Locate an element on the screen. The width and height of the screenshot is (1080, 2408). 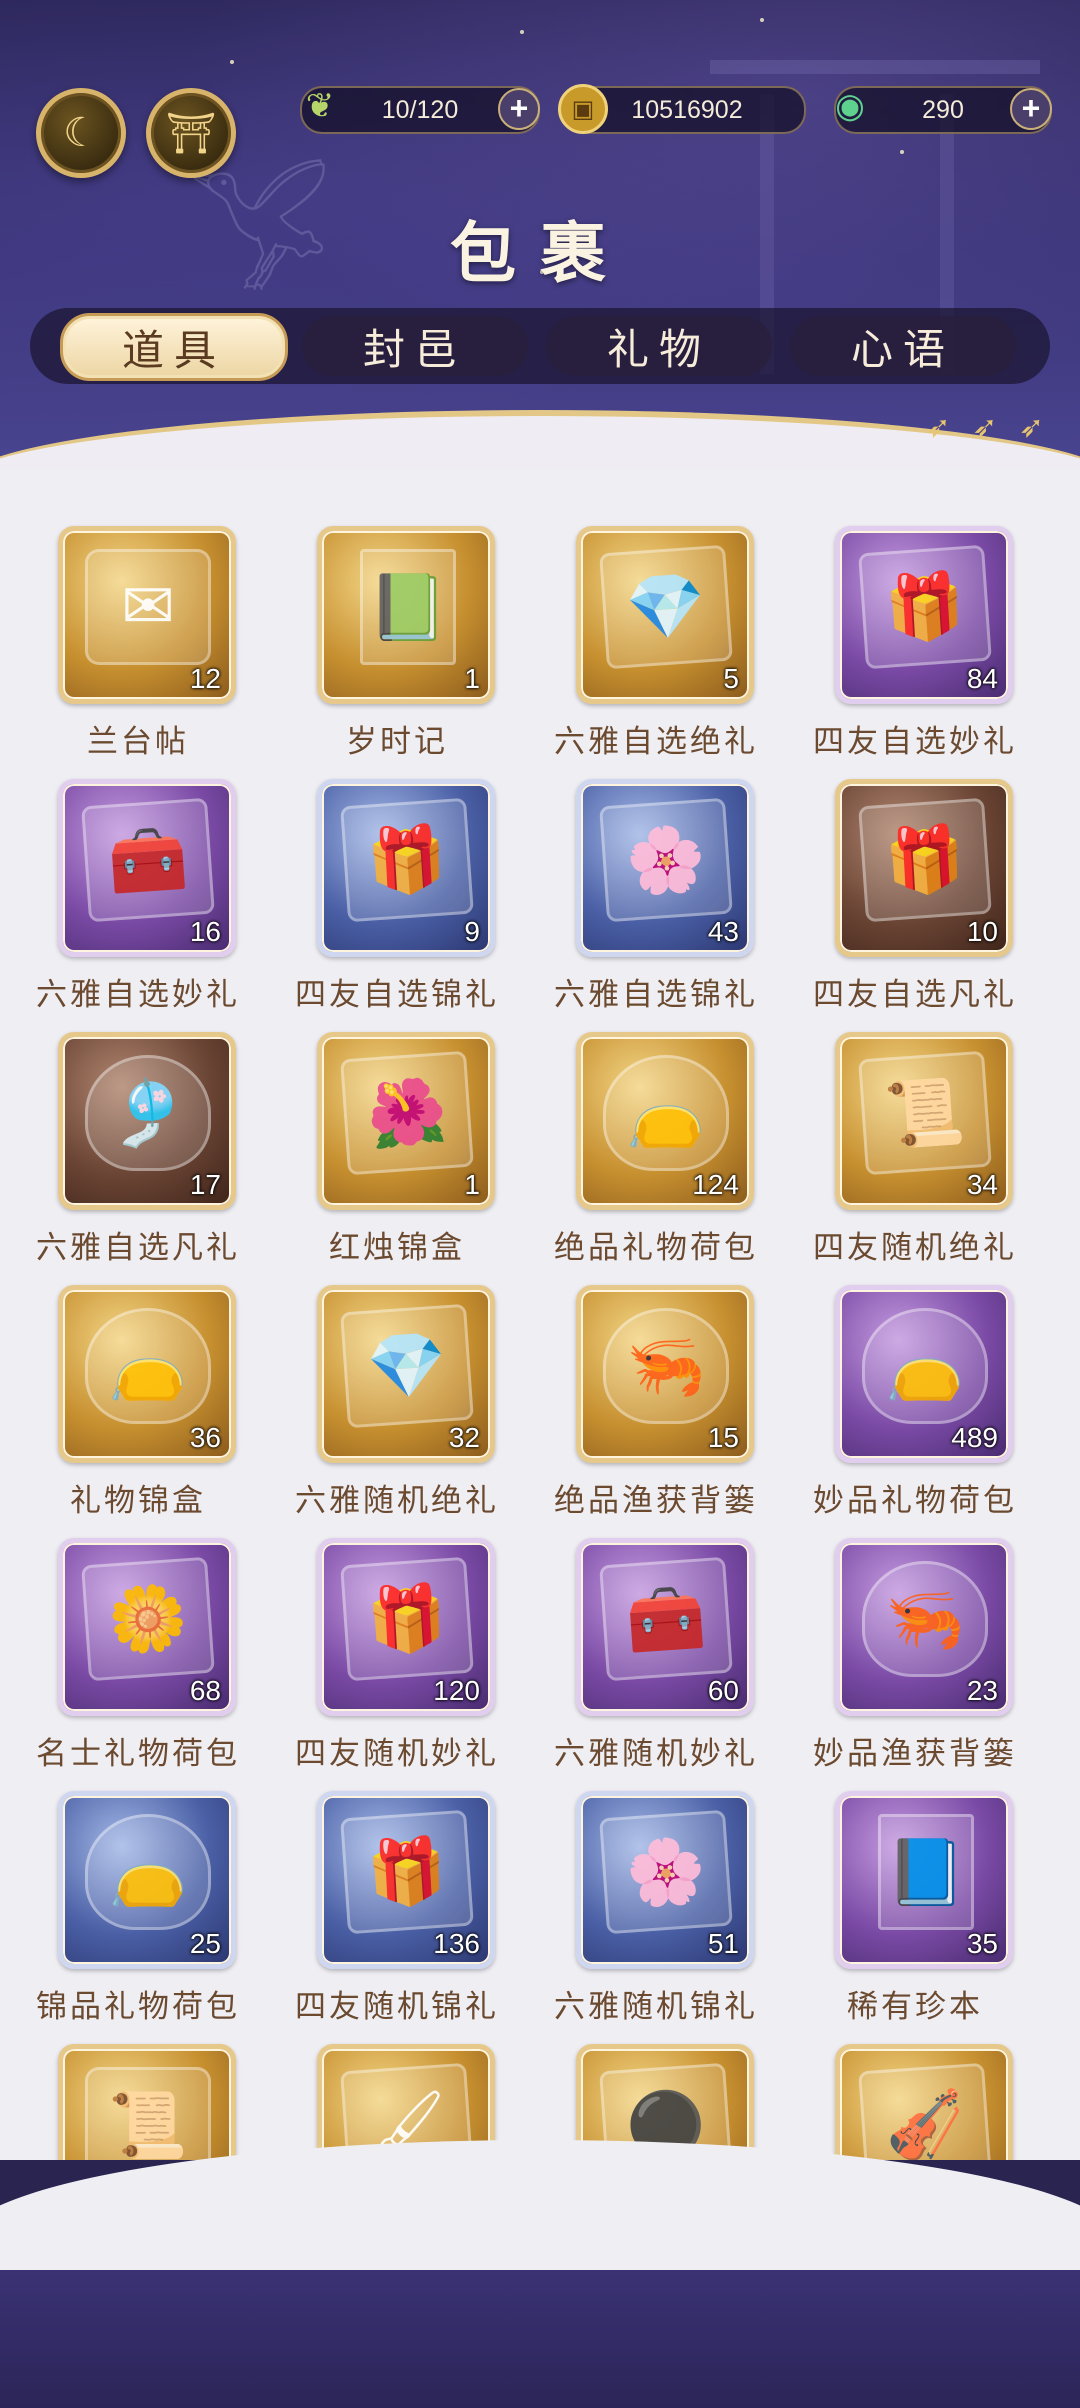
inventory-item: 🌸 43 六雅自选锦礼 is located at coordinates (656, 868).